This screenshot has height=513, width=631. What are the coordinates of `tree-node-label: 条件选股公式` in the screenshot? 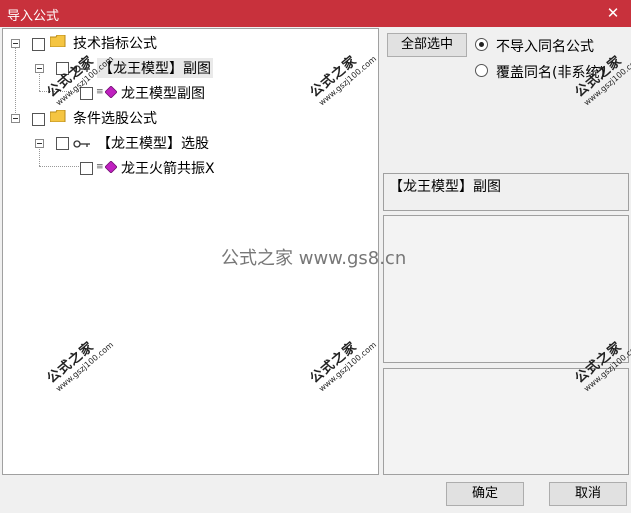 It's located at (115, 118).